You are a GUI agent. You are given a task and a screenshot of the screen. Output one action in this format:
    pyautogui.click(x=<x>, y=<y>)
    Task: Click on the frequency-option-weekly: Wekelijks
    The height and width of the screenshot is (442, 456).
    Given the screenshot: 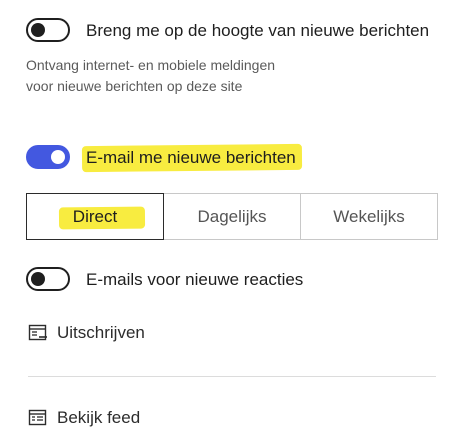 What is the action you would take?
    pyautogui.click(x=369, y=216)
    